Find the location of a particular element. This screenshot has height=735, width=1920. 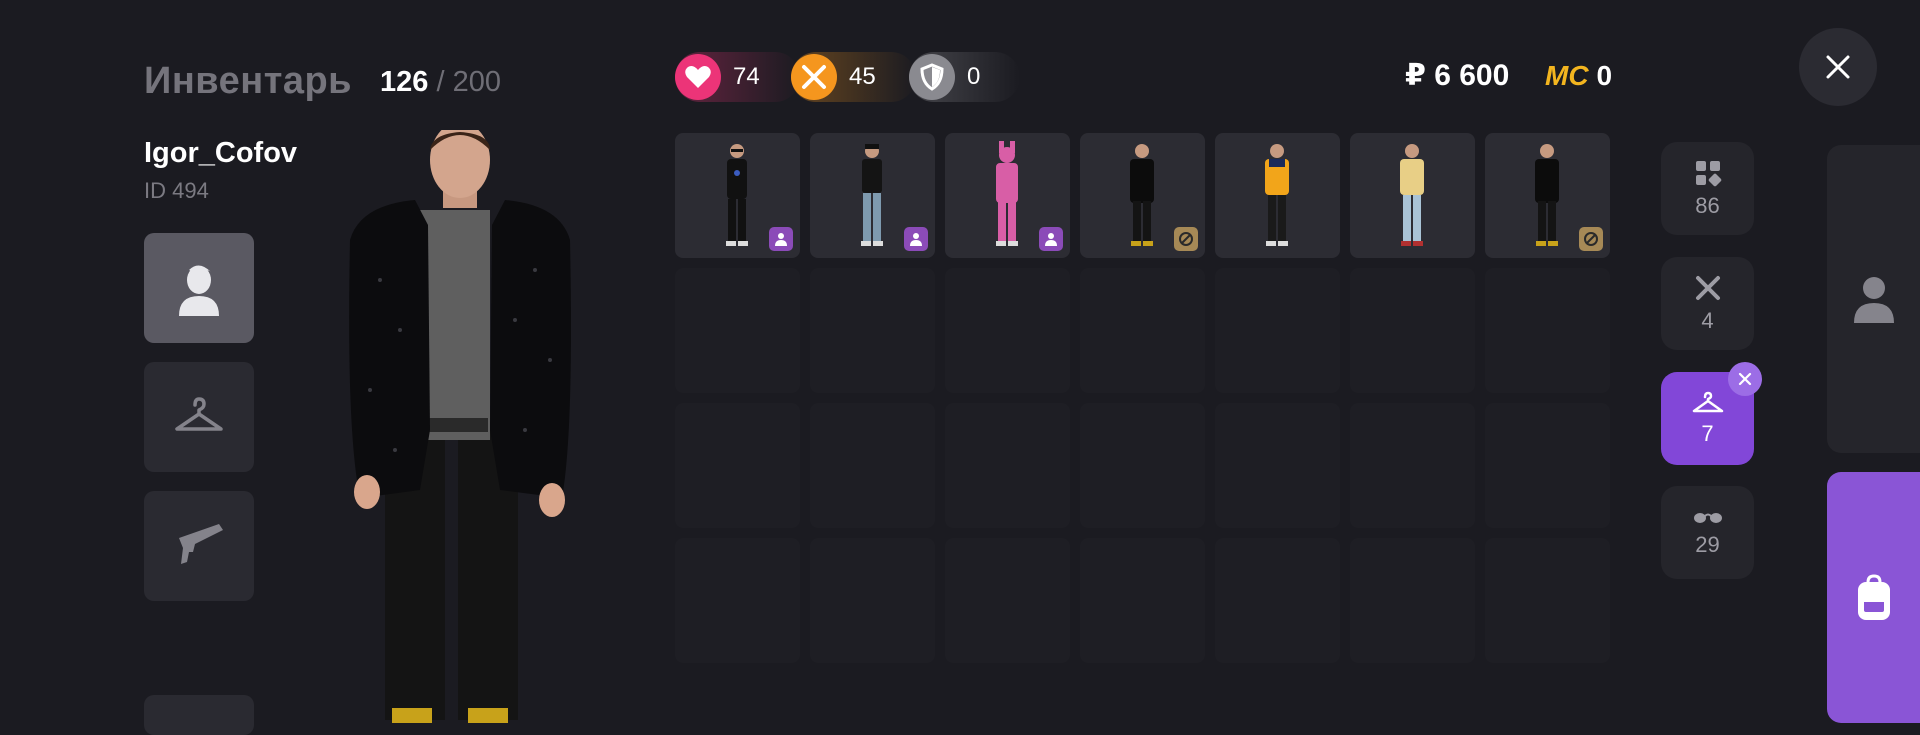

category-accessories: 29 is located at coordinates (1707, 532).